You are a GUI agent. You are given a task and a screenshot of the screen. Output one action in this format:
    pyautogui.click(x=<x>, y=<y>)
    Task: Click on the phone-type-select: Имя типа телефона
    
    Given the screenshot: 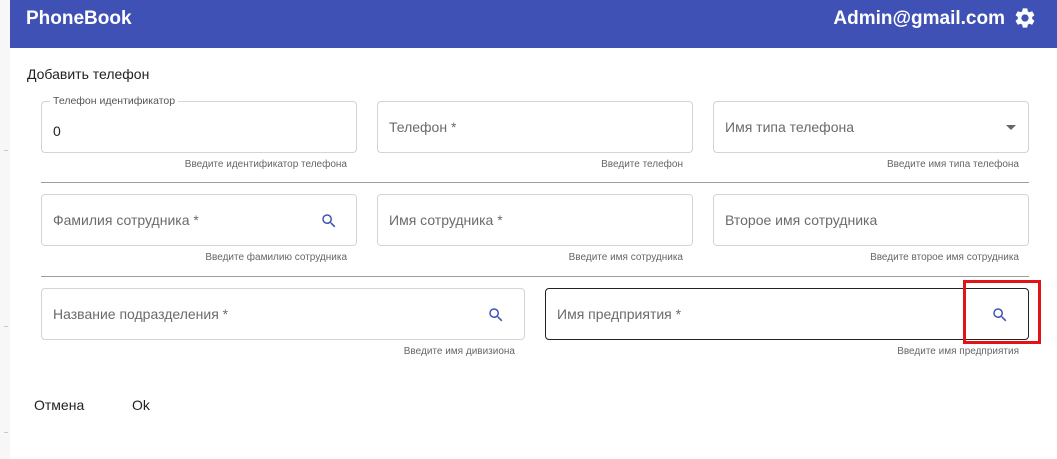 What is the action you would take?
    pyautogui.click(x=871, y=127)
    